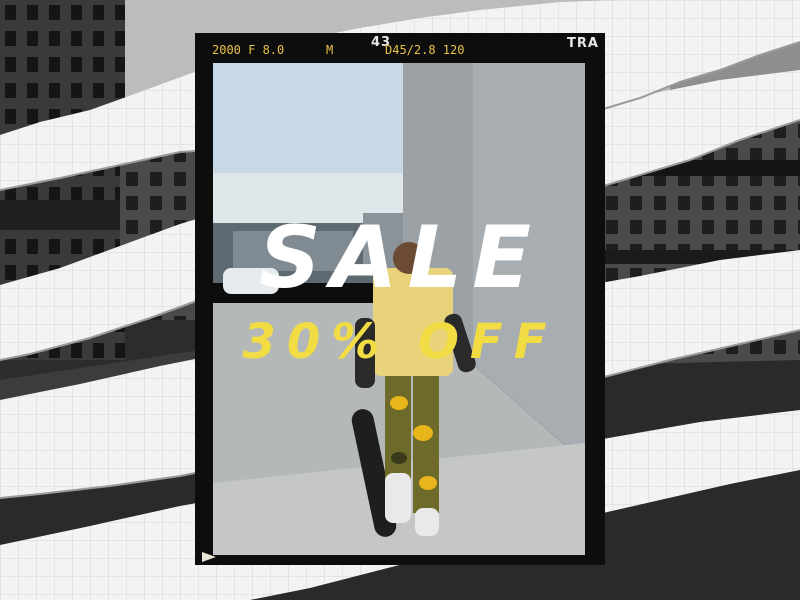 The image size is (800, 600). What do you see at coordinates (425, 50) in the screenshot?
I see `lens-marking: D45/2.8 120` at bounding box center [425, 50].